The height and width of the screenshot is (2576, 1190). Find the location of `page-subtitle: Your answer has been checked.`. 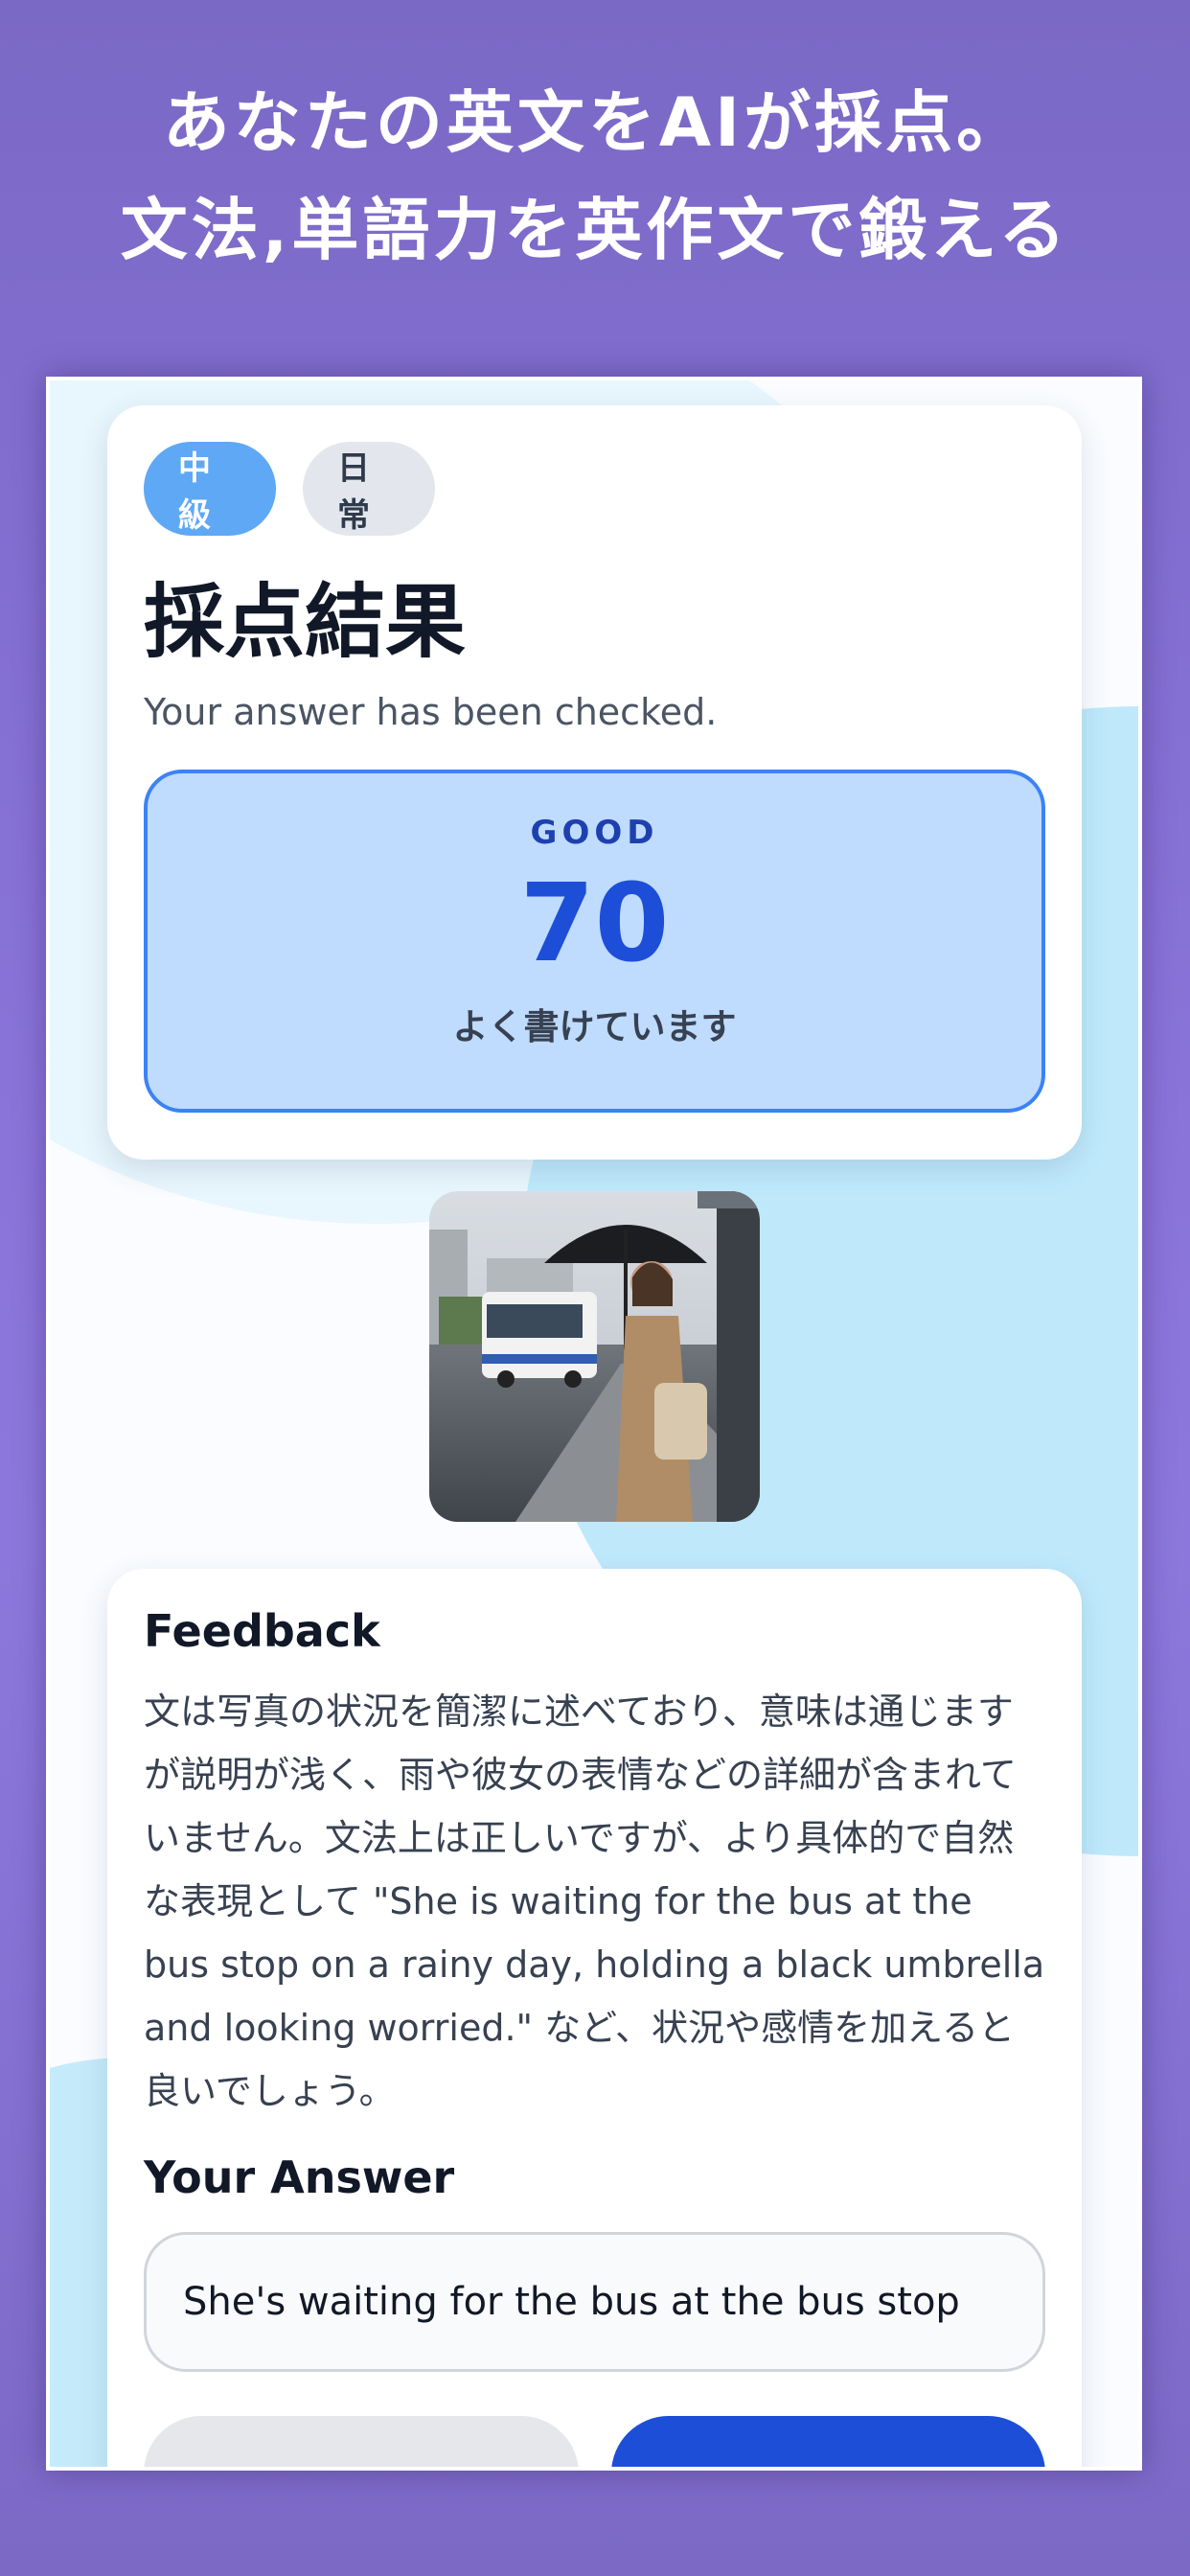

page-subtitle: Your answer has been checked. is located at coordinates (431, 712).